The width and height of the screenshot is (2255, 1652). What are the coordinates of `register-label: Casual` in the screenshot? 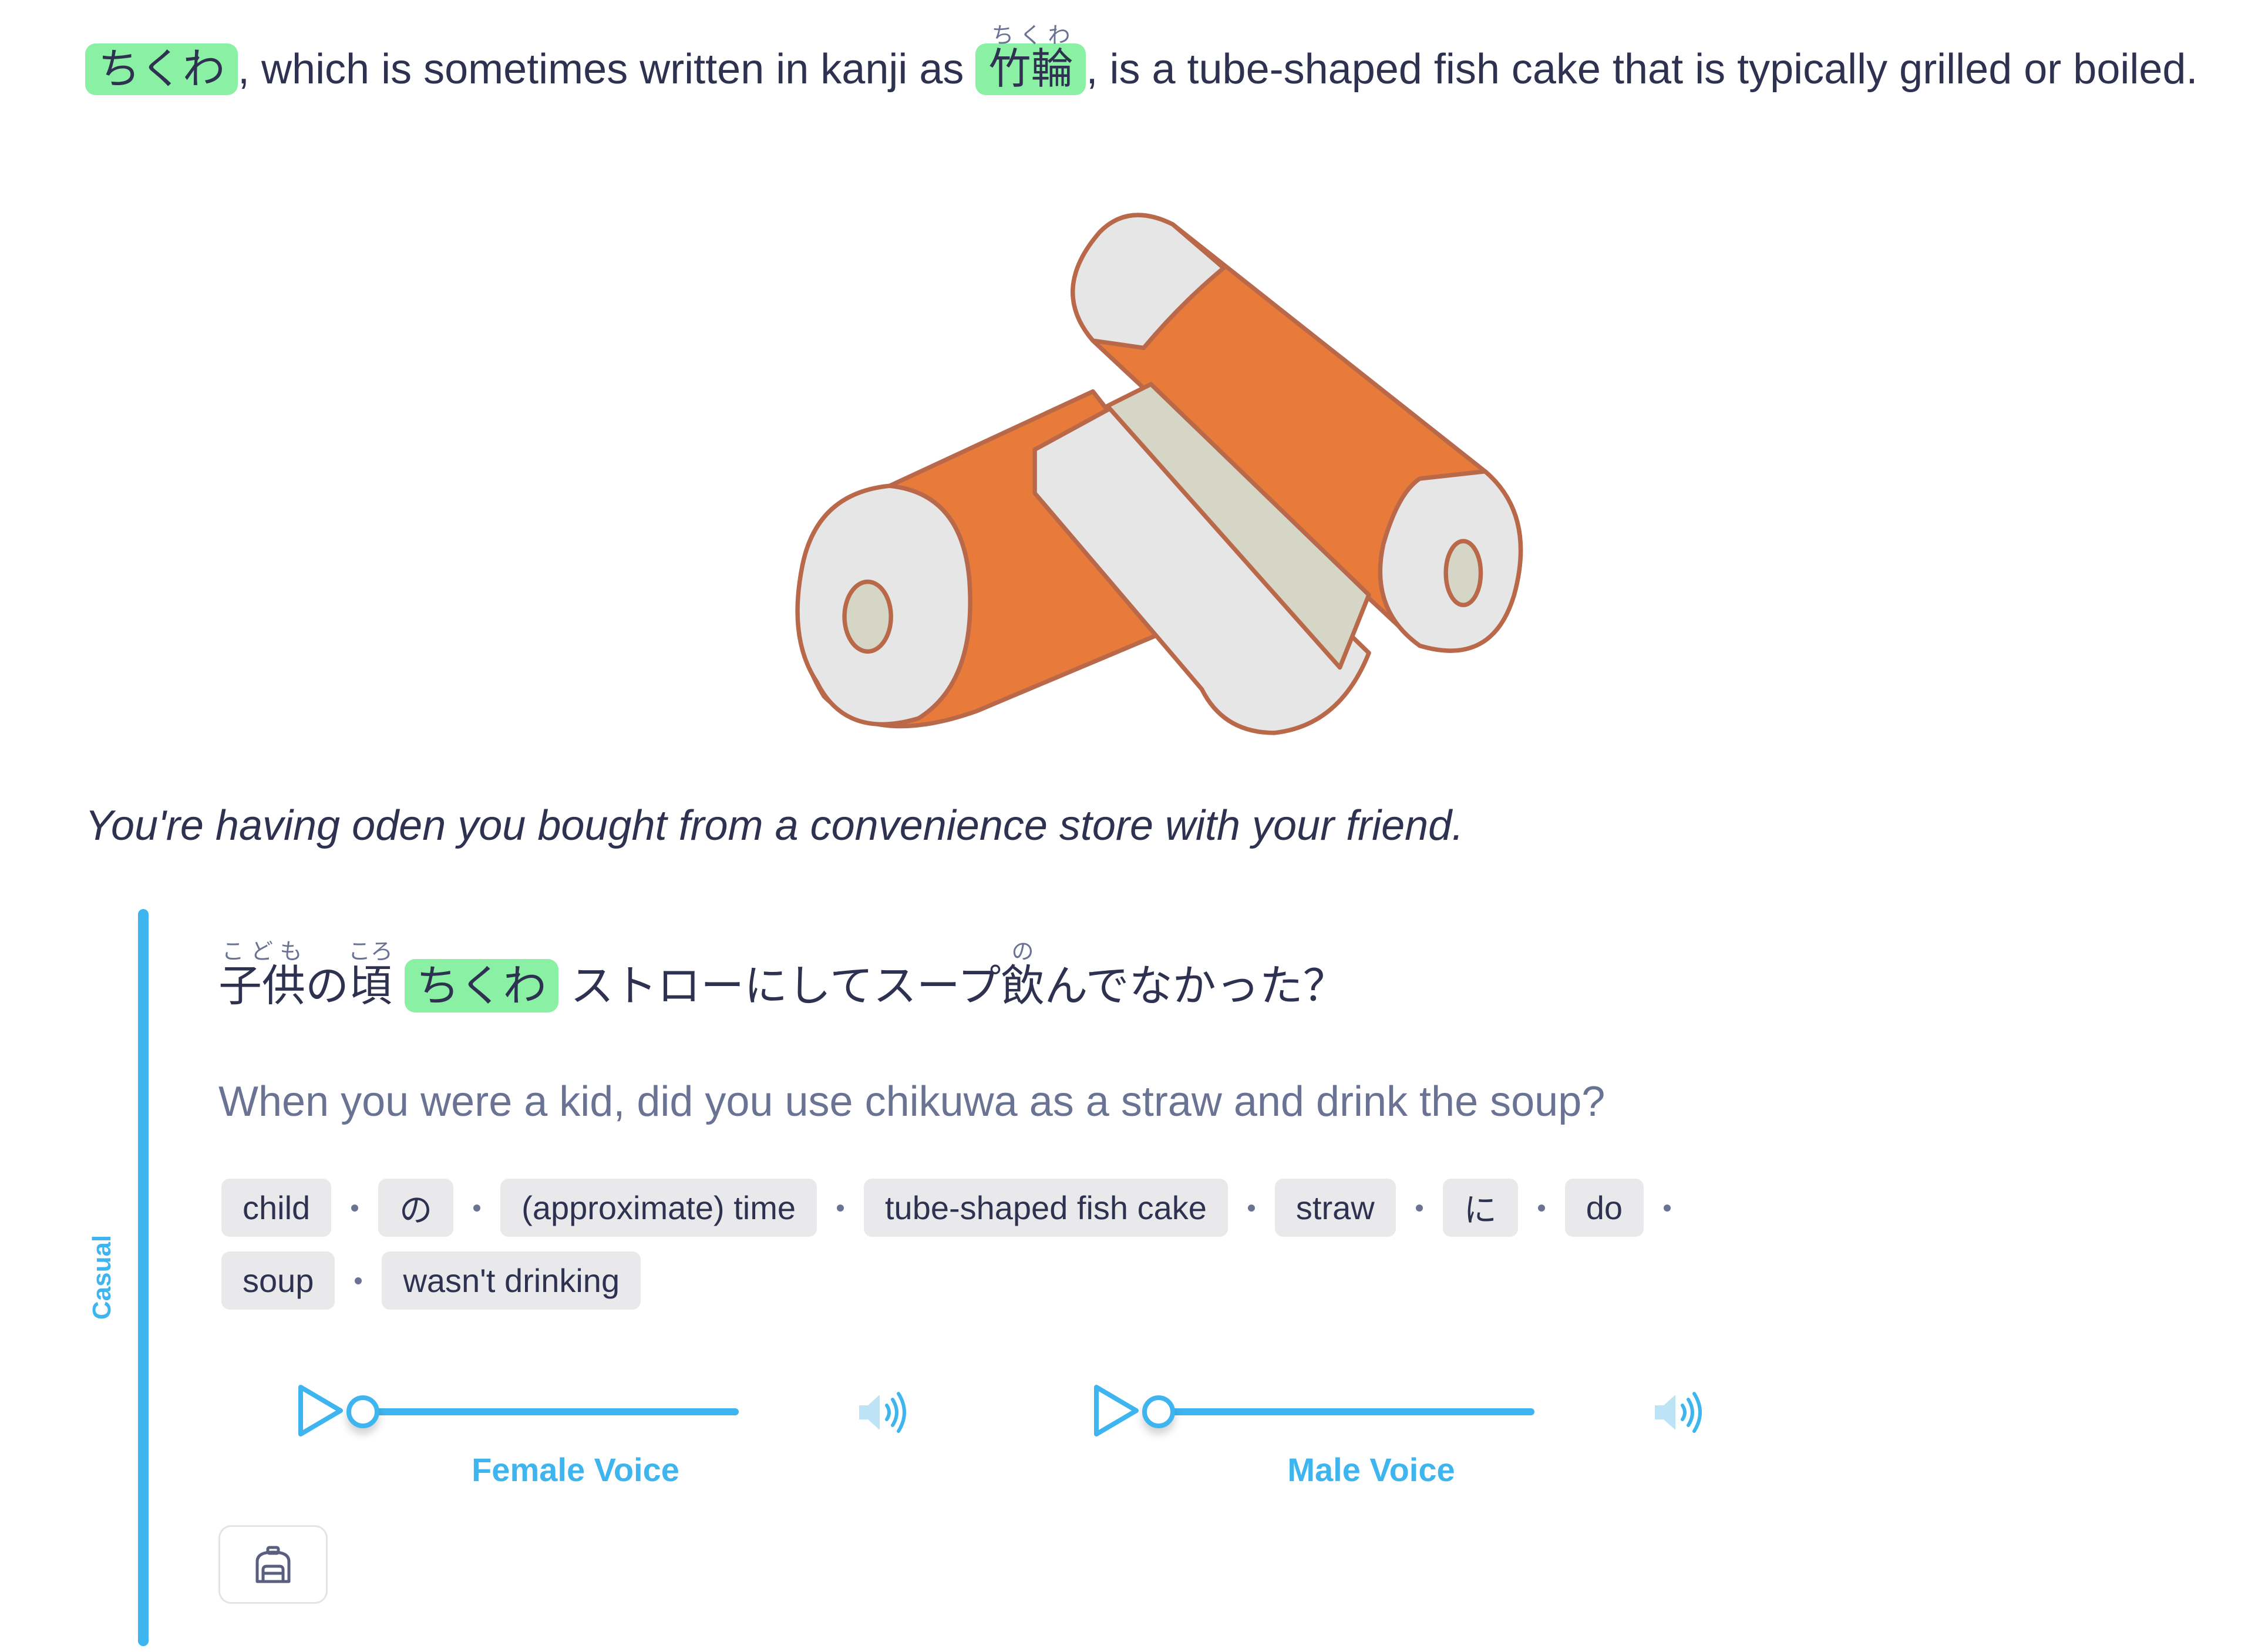 It's located at (101, 1277).